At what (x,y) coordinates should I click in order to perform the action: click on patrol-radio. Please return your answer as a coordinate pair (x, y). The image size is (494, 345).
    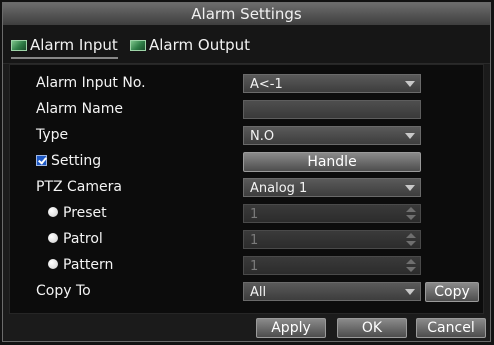
    Looking at the image, I should click on (53, 238).